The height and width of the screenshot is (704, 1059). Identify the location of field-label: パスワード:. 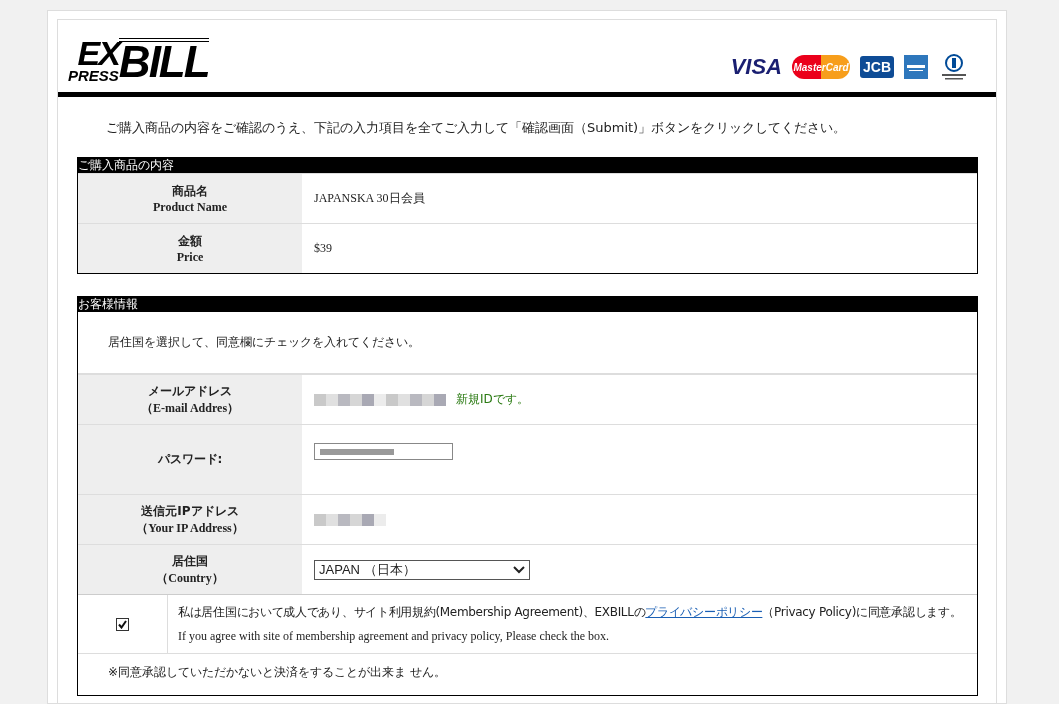
(190, 459).